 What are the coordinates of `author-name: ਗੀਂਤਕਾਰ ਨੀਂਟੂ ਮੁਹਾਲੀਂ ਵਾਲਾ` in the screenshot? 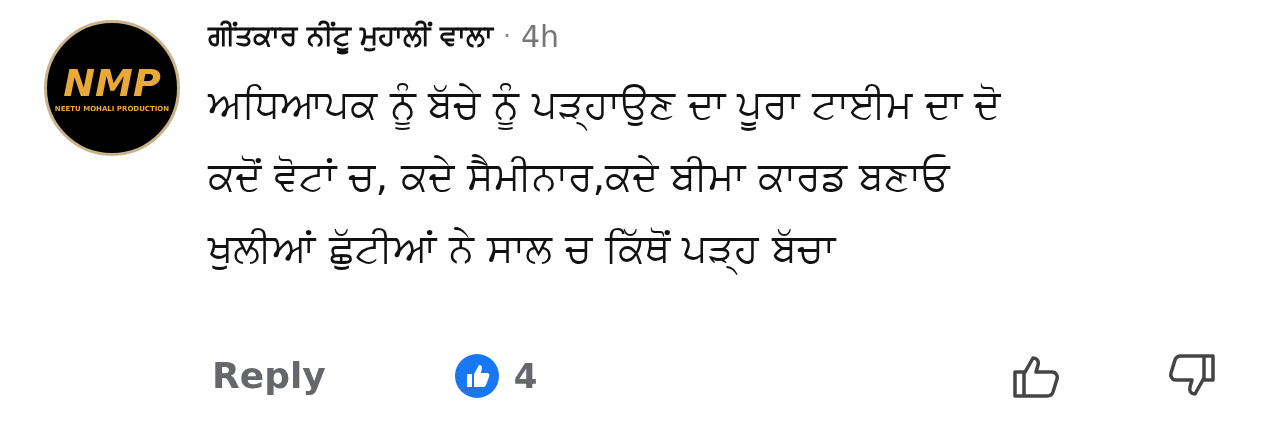 It's located at (351, 36).